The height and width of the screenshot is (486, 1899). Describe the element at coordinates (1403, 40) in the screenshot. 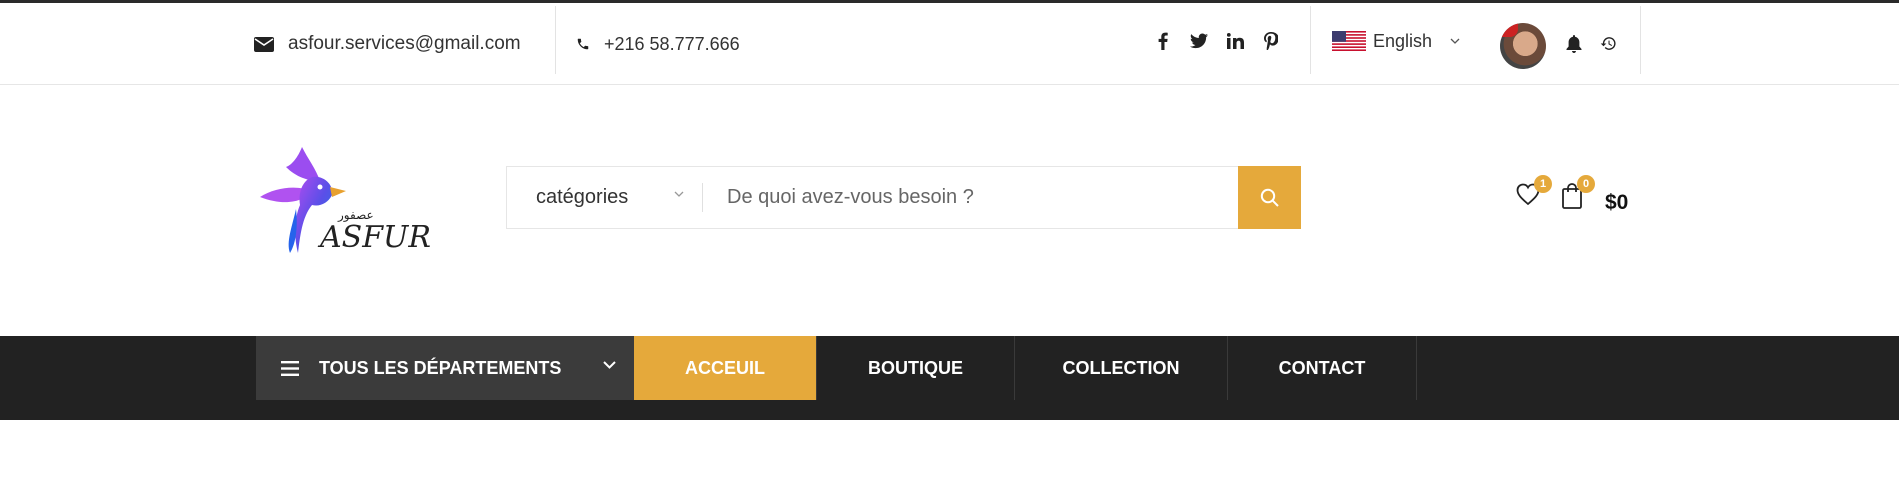

I see `language-label: English` at that location.